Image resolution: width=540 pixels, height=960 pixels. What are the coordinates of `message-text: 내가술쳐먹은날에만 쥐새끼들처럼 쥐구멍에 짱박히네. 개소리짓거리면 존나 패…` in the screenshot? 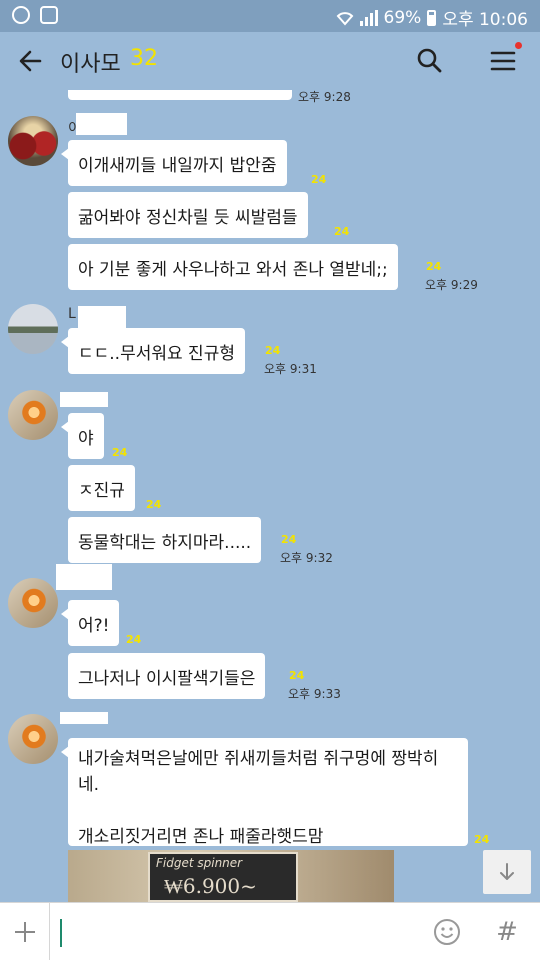 It's located at (258, 798).